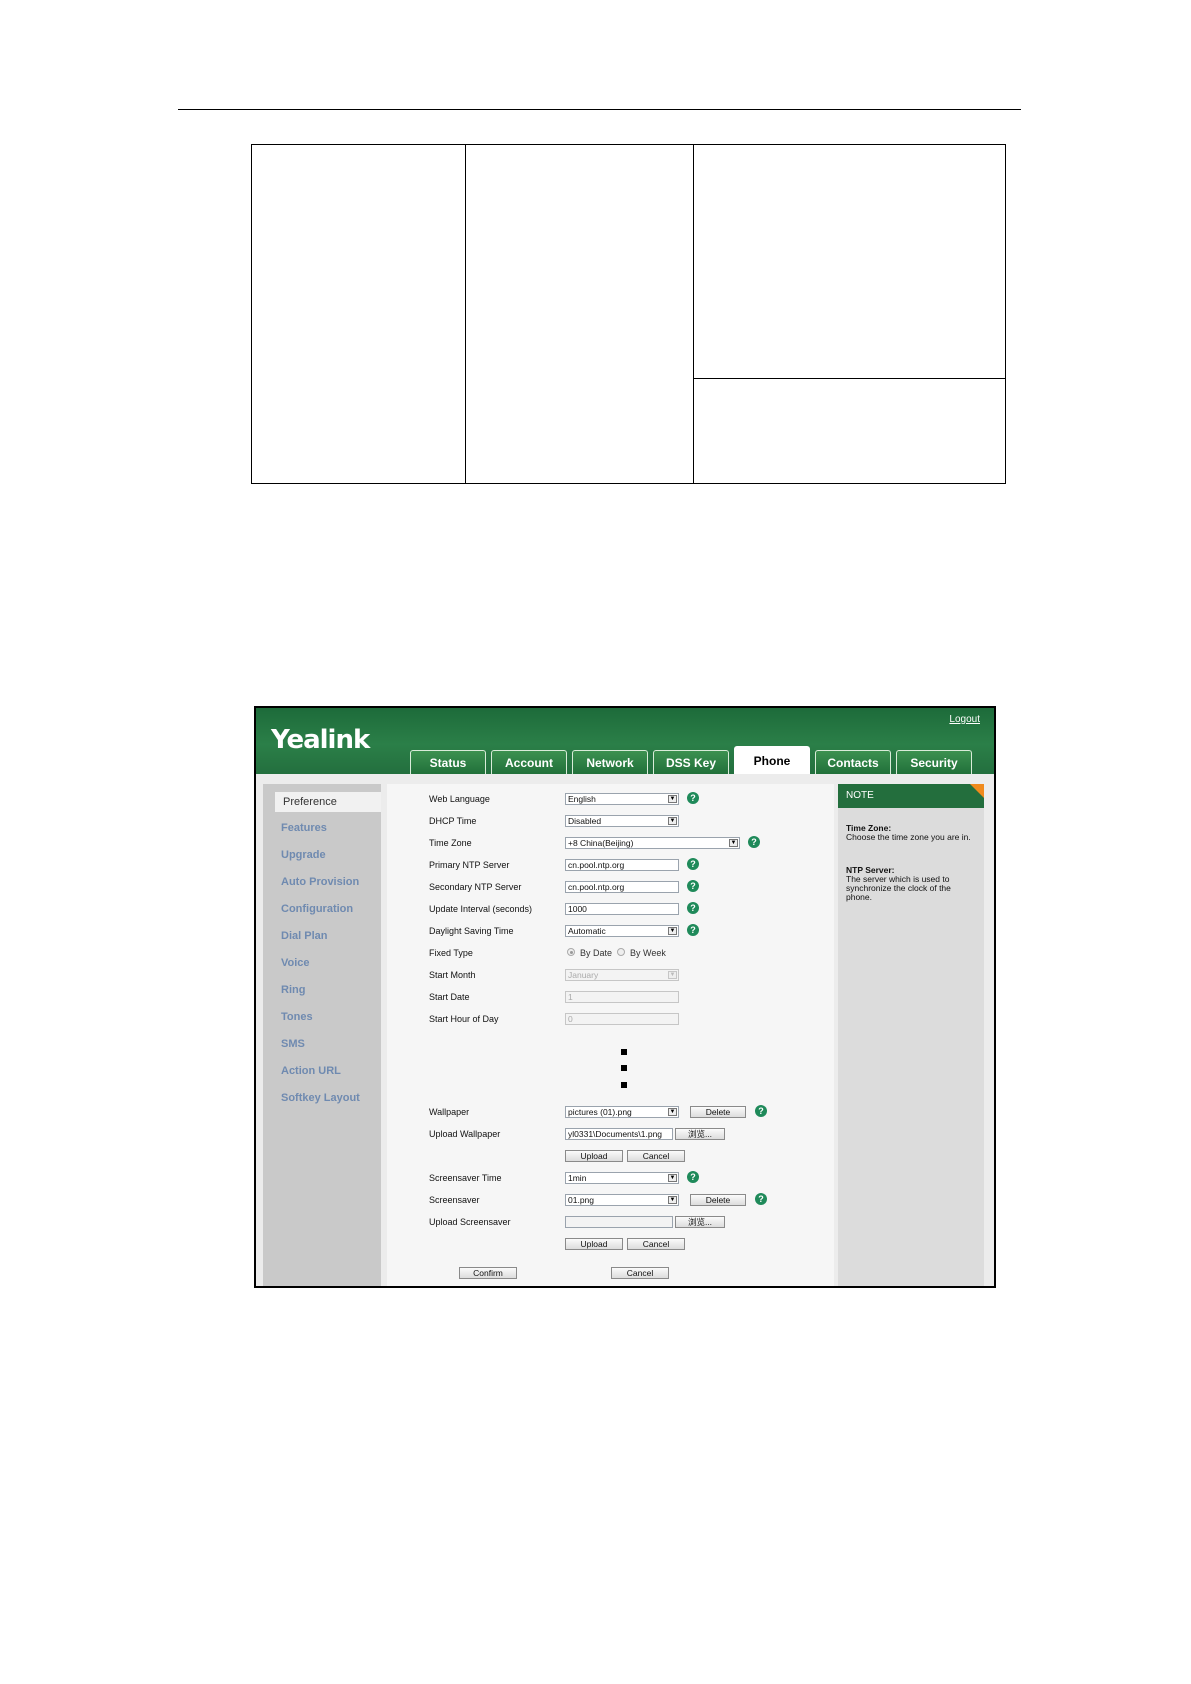 The height and width of the screenshot is (1684, 1191). I want to click on cancel-button: Cancel, so click(640, 1273).